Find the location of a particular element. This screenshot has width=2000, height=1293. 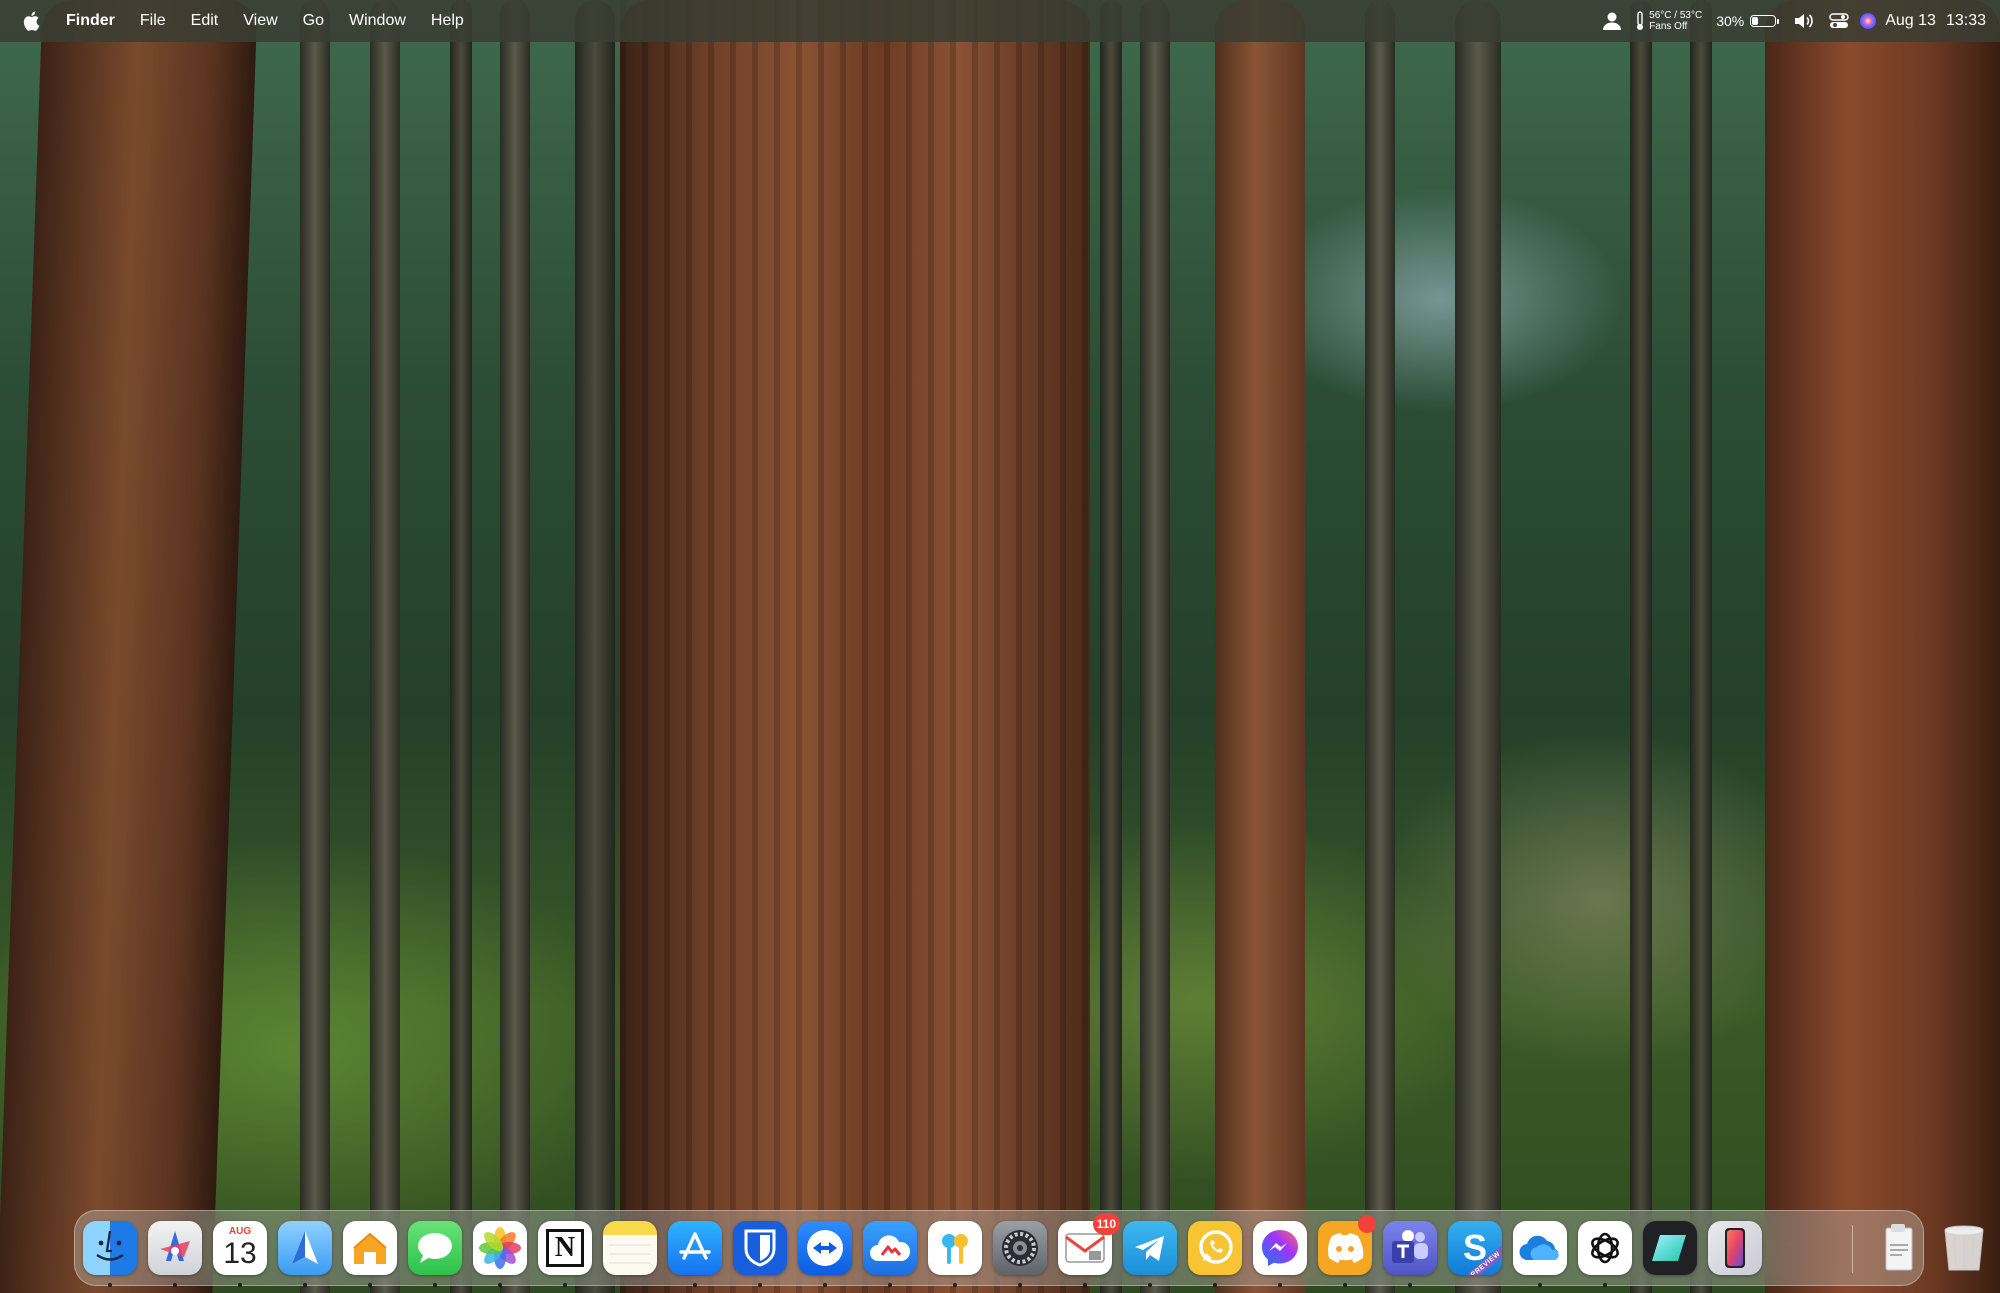

dock: AUG 13 N 110 S PREVIEW is located at coordinates (1029, 1248).